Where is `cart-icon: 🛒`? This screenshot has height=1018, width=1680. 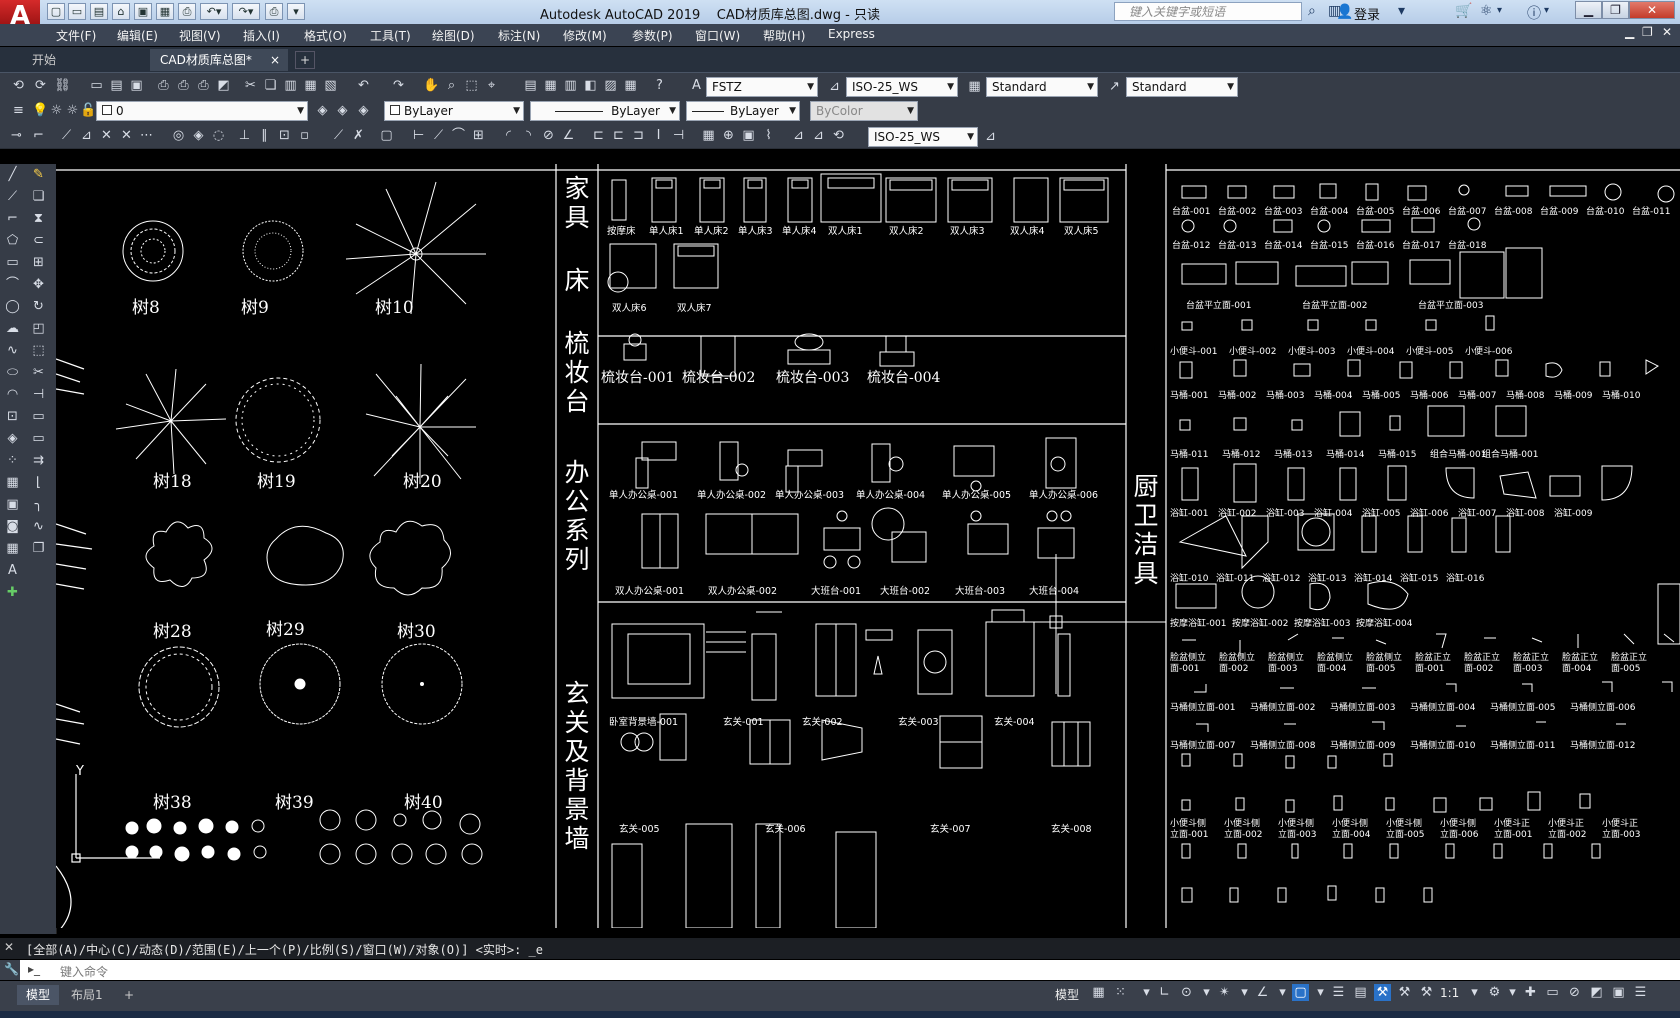 cart-icon: 🛒 is located at coordinates (1463, 11).